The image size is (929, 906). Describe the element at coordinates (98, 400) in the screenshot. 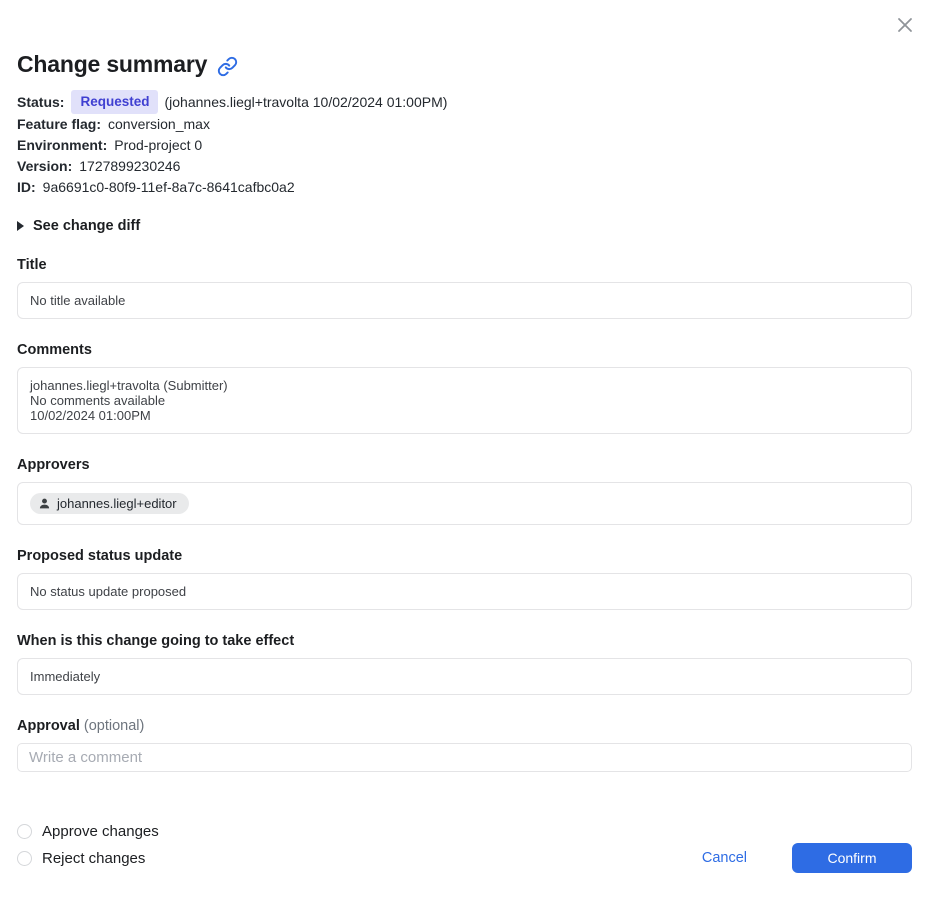

I see `comment-body: No comments available` at that location.